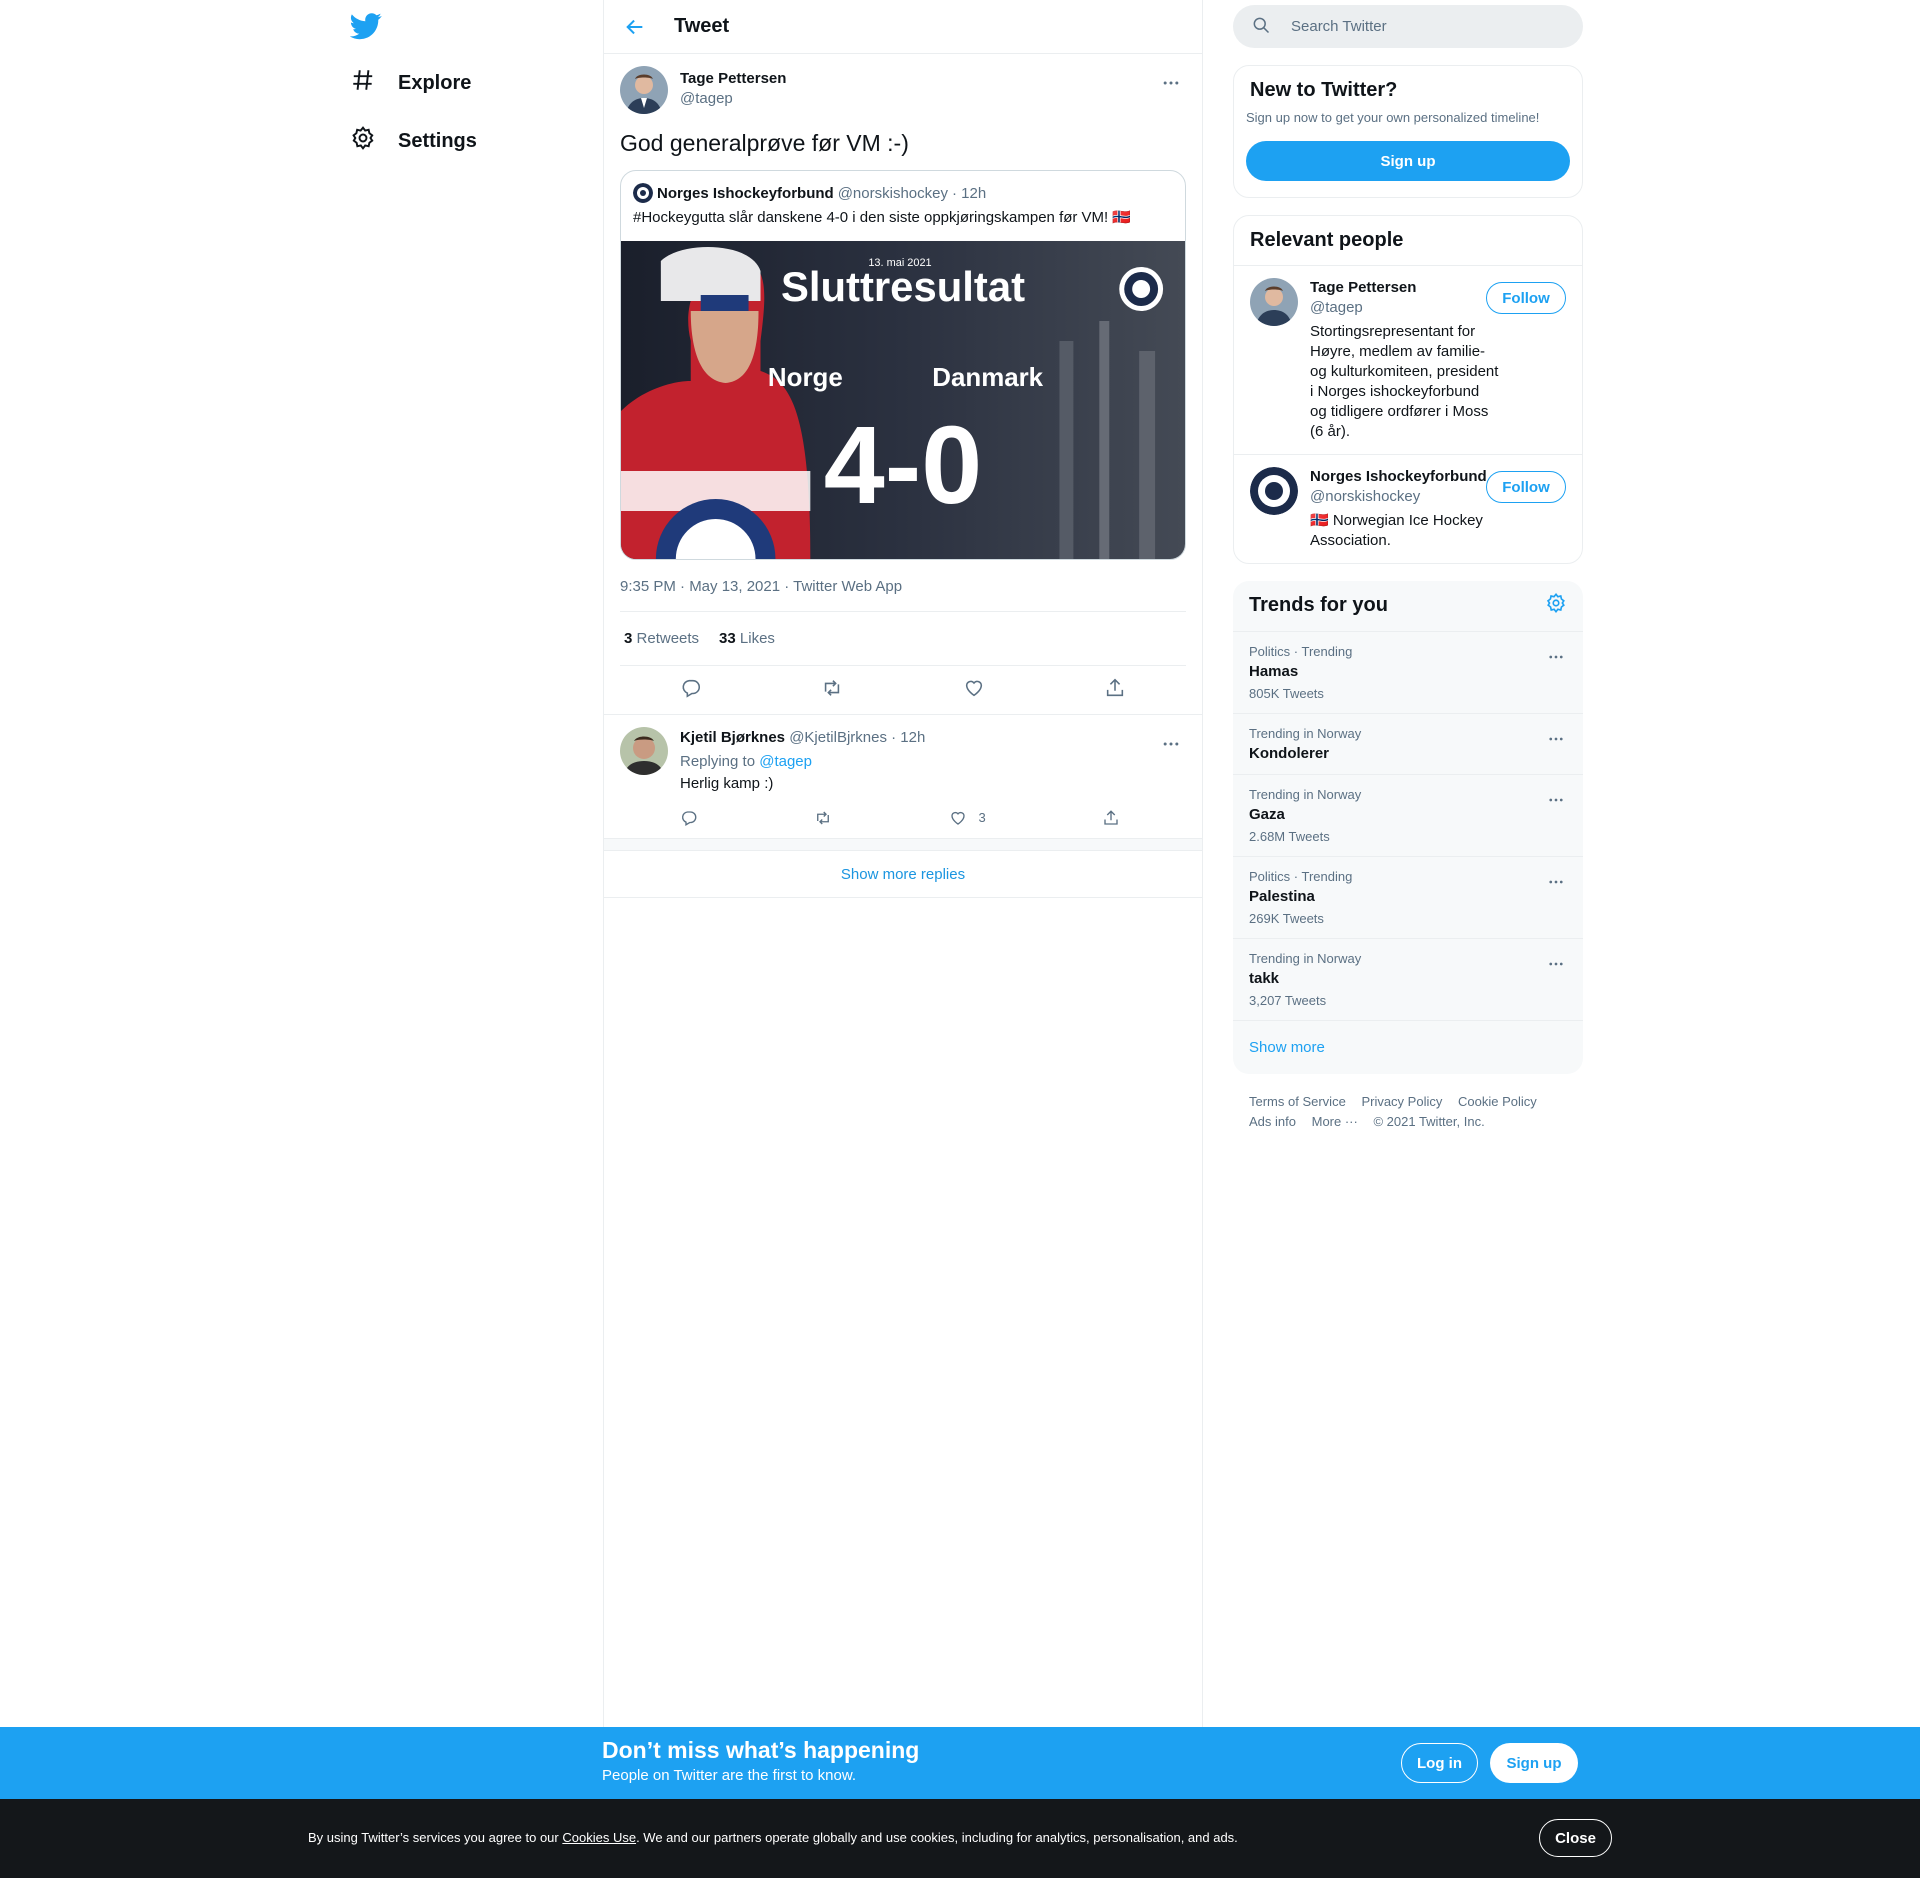 This screenshot has height=1878, width=1920. I want to click on person-handle: @tagep, so click(1405, 308).